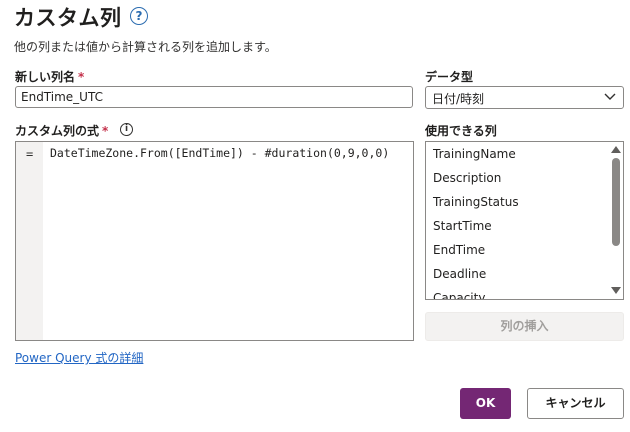  What do you see at coordinates (616, 149) in the screenshot?
I see `scroll-up-arrow-icon` at bounding box center [616, 149].